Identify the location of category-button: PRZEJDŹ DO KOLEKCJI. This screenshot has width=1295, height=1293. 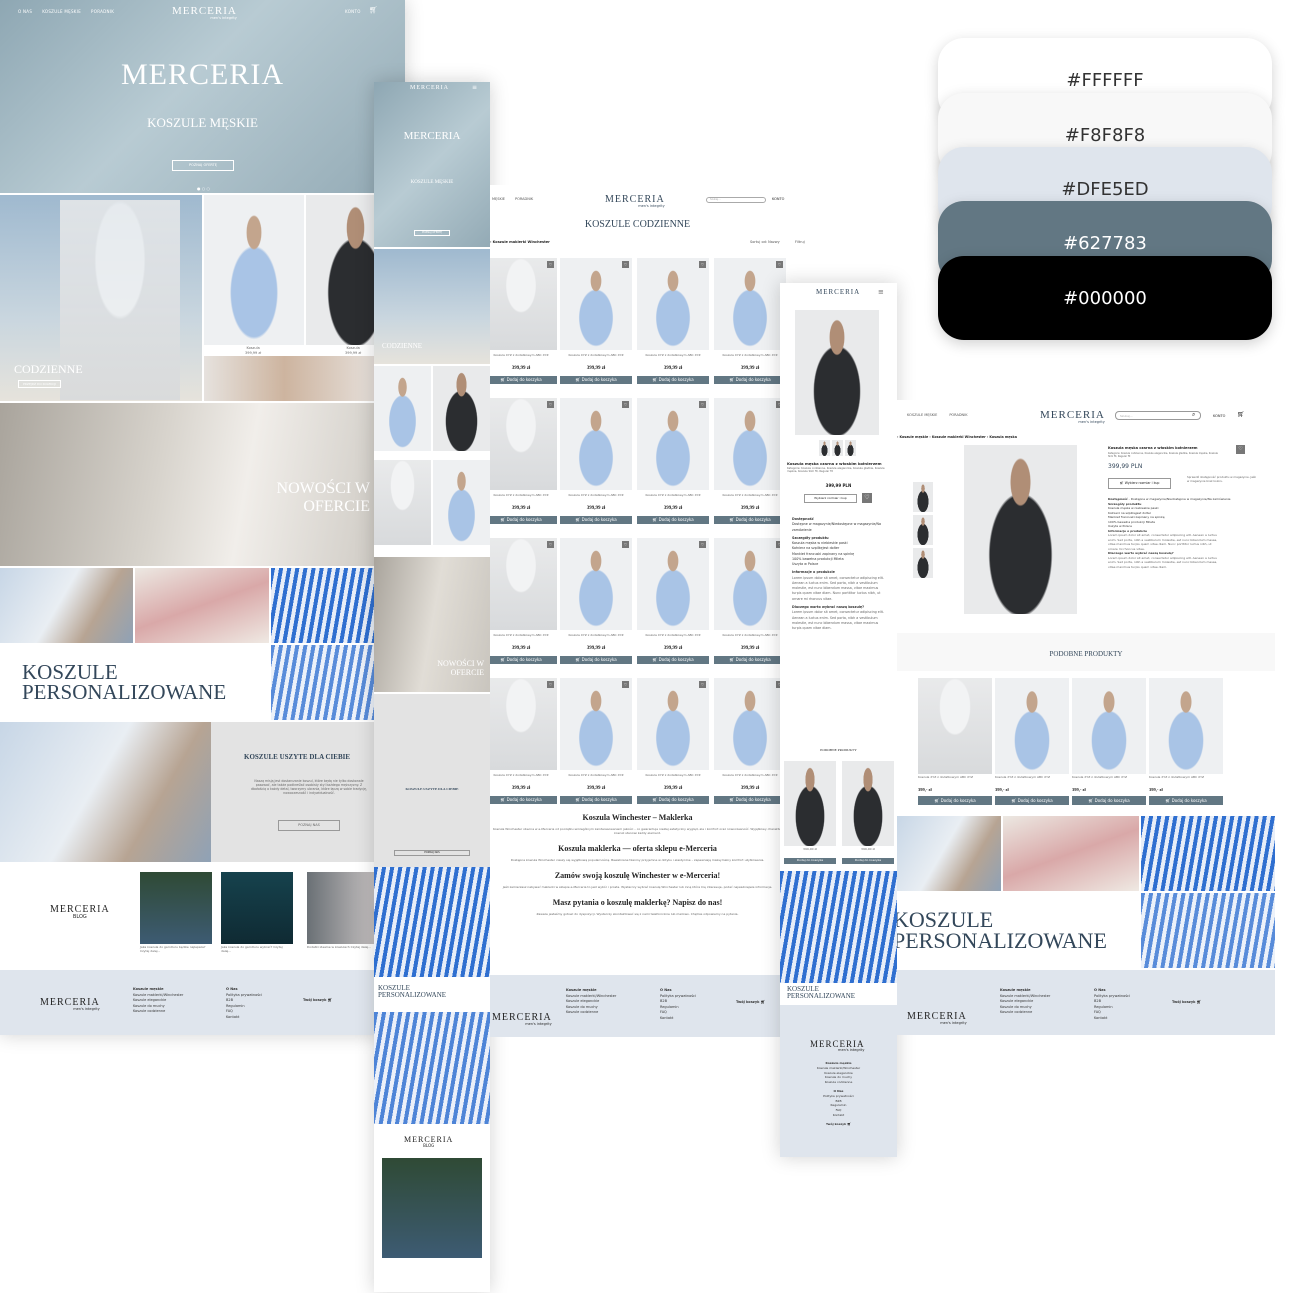
(40, 384).